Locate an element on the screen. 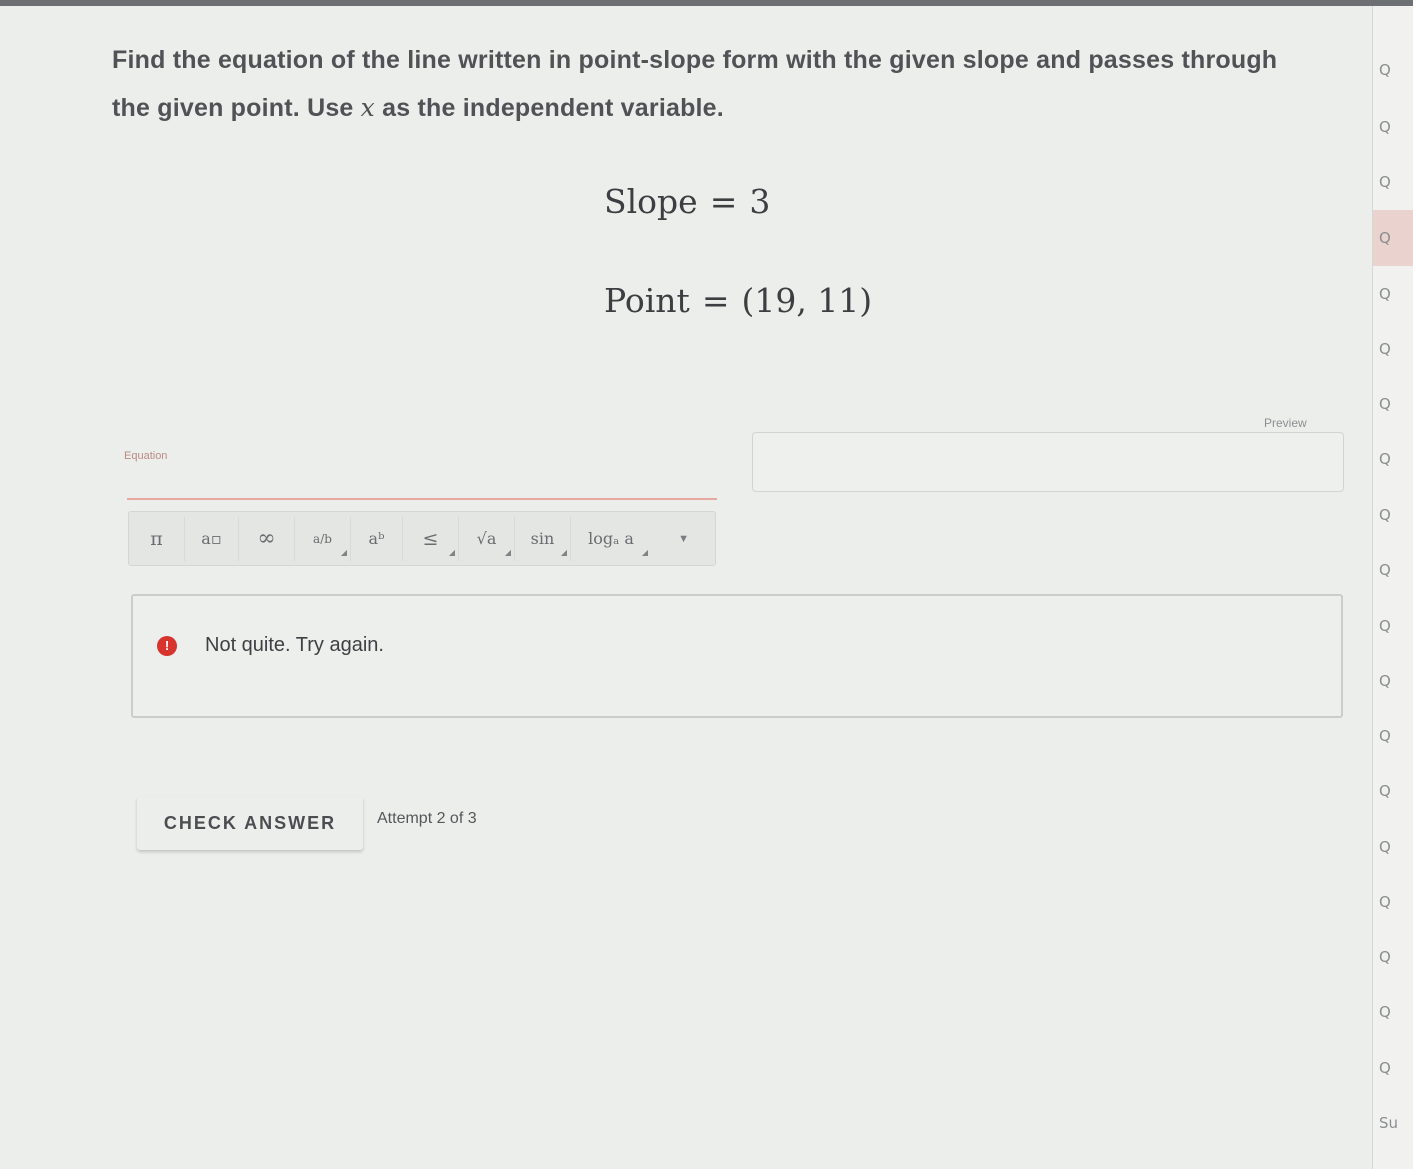  toolbar-more-chevron-down-icon: ▼ is located at coordinates (683, 539).